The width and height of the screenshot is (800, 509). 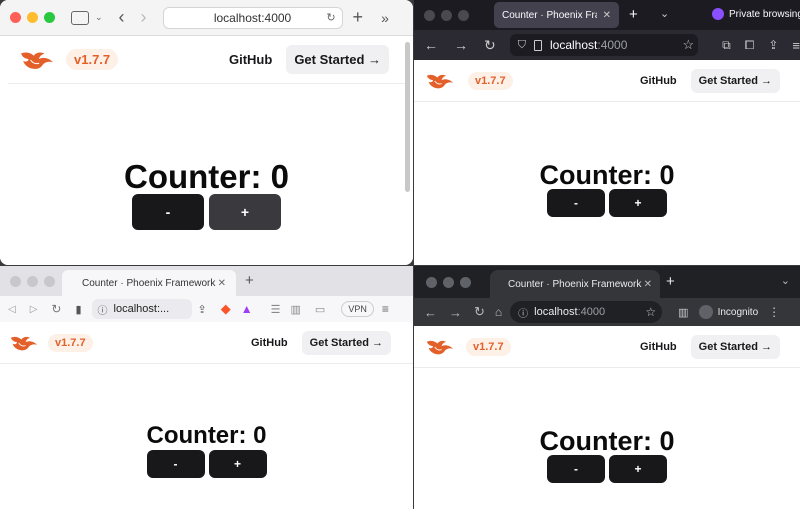 What do you see at coordinates (612, 45) in the screenshot?
I see `url-port: :4000` at bounding box center [612, 45].